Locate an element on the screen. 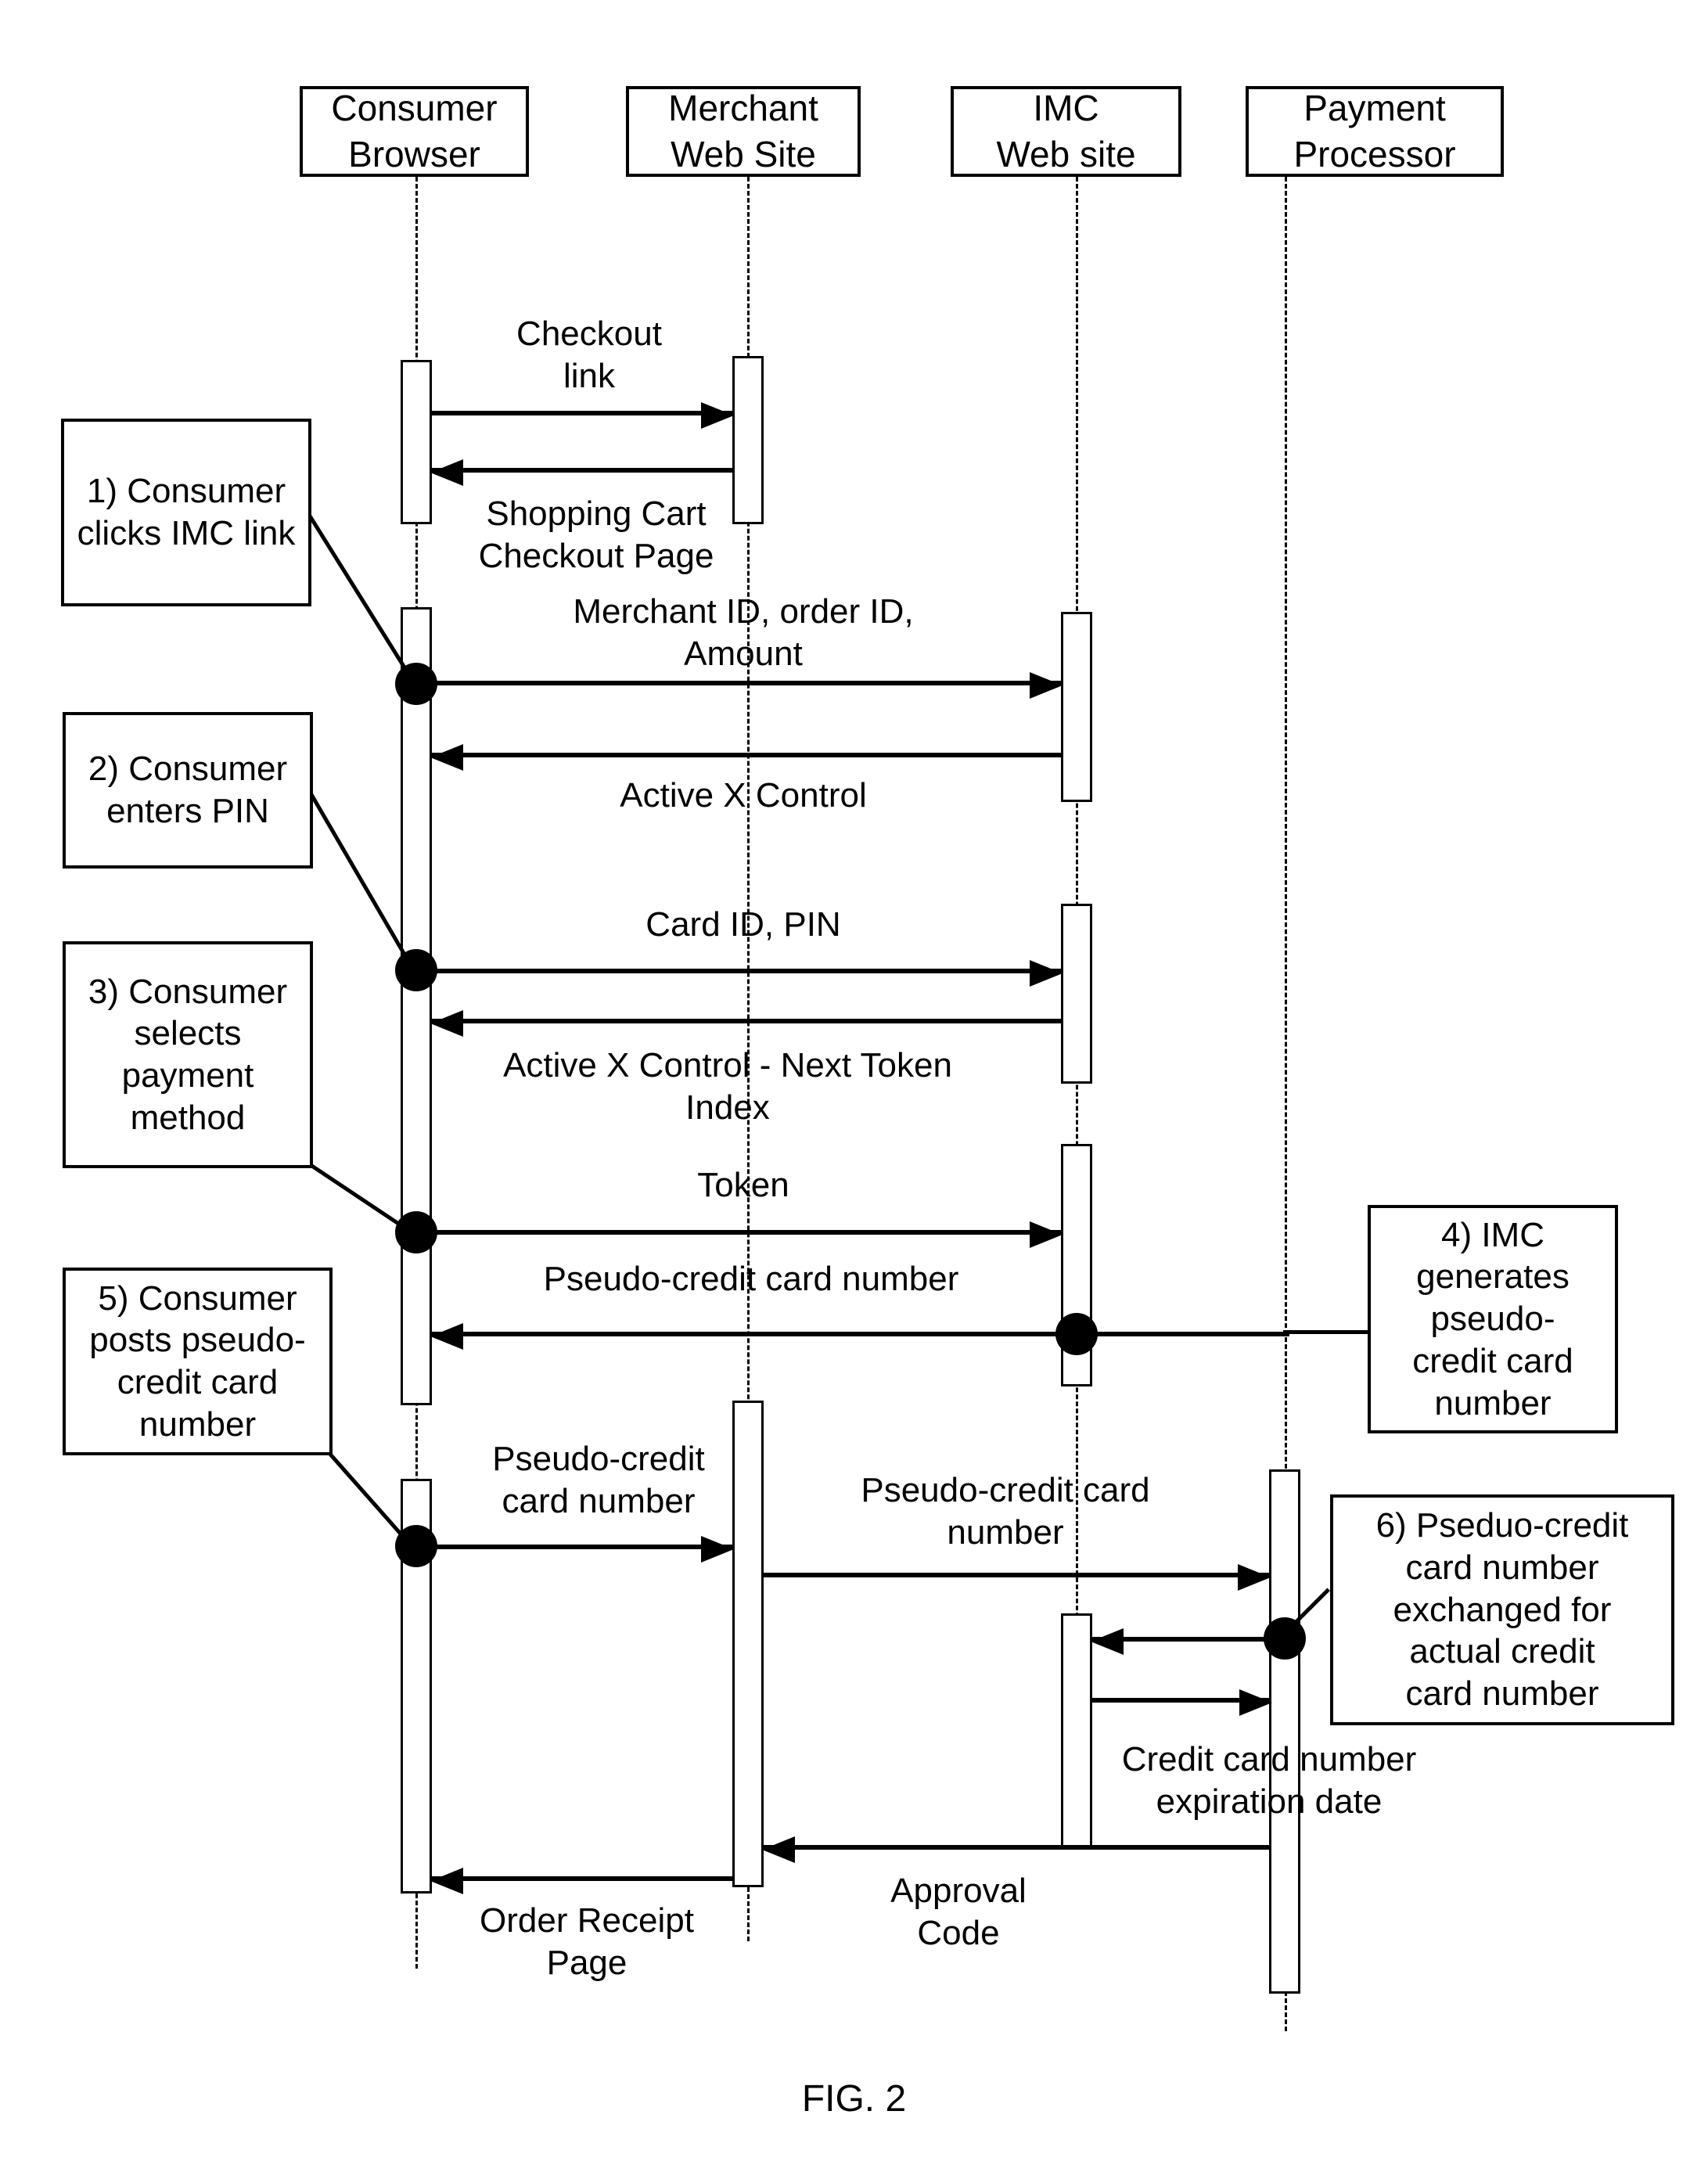 This screenshot has width=1708, height=2183. note-3-consumer-selects-payment-method: 3) Consumer selects payment method is located at coordinates (188, 1054).